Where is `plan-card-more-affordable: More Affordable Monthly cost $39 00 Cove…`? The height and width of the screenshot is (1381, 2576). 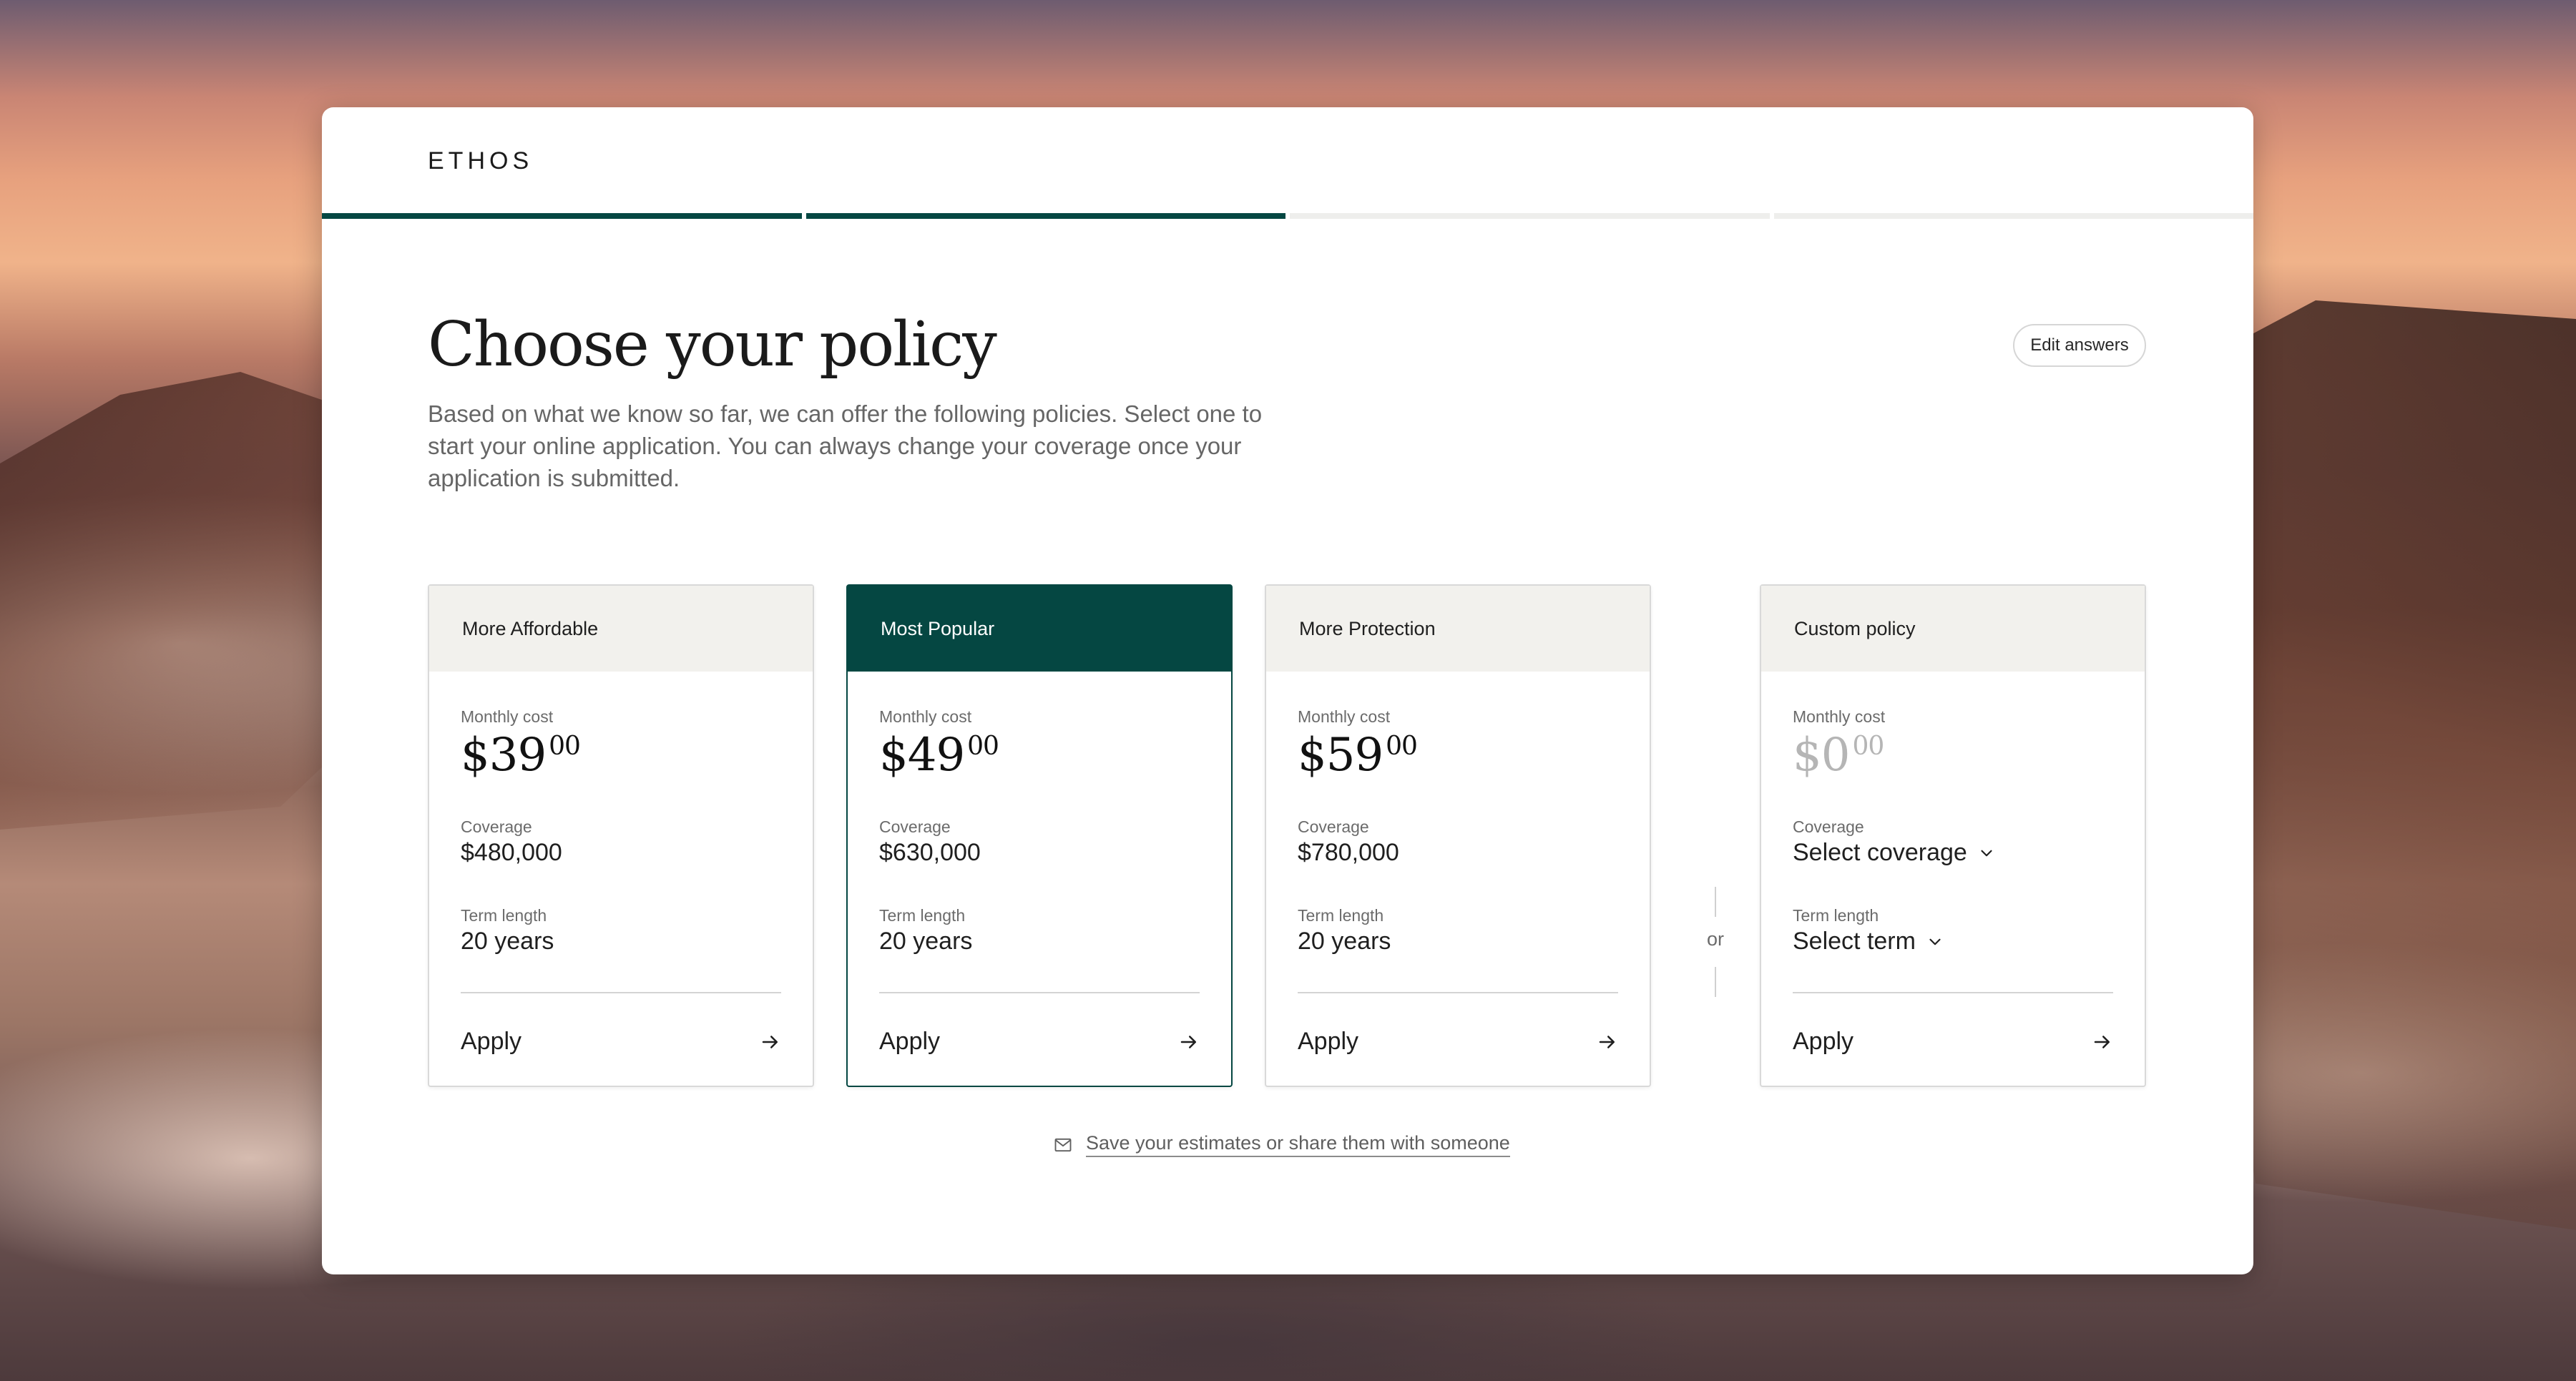 plan-card-more-affordable: More Affordable Monthly cost $39 00 Cove… is located at coordinates (621, 835).